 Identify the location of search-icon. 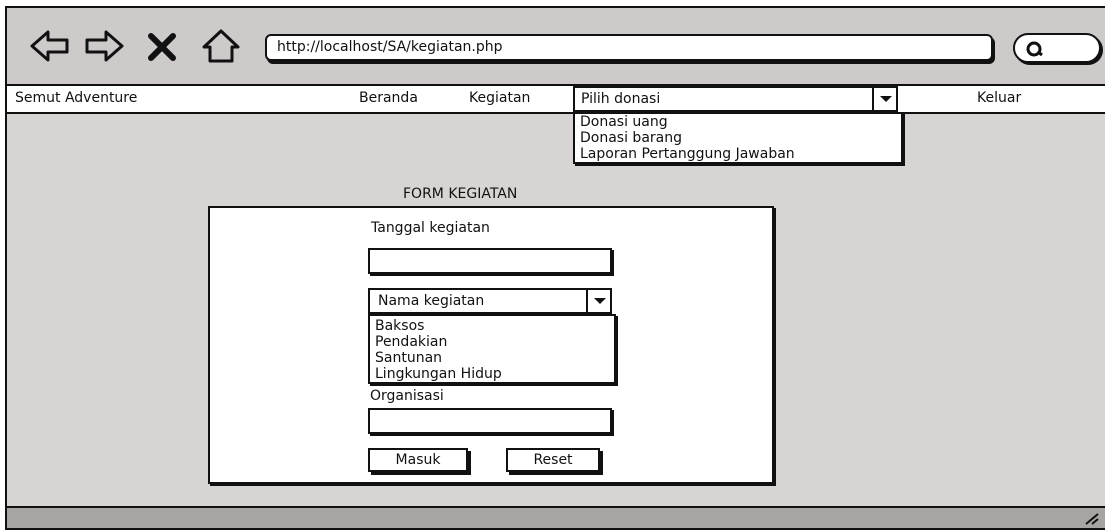
(1034, 49).